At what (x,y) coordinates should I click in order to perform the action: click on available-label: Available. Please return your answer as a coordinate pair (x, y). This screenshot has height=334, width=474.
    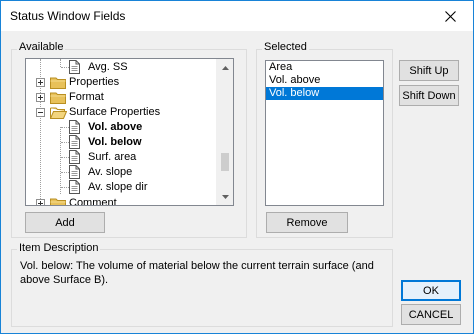
    Looking at the image, I should click on (41, 47).